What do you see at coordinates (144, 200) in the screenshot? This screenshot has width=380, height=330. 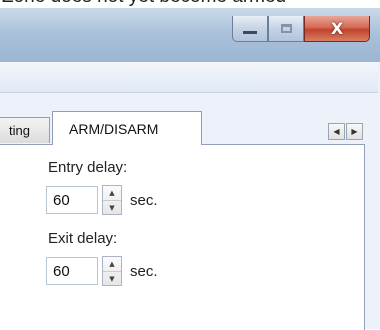 I see `entry-delay-unit: sec.` at bounding box center [144, 200].